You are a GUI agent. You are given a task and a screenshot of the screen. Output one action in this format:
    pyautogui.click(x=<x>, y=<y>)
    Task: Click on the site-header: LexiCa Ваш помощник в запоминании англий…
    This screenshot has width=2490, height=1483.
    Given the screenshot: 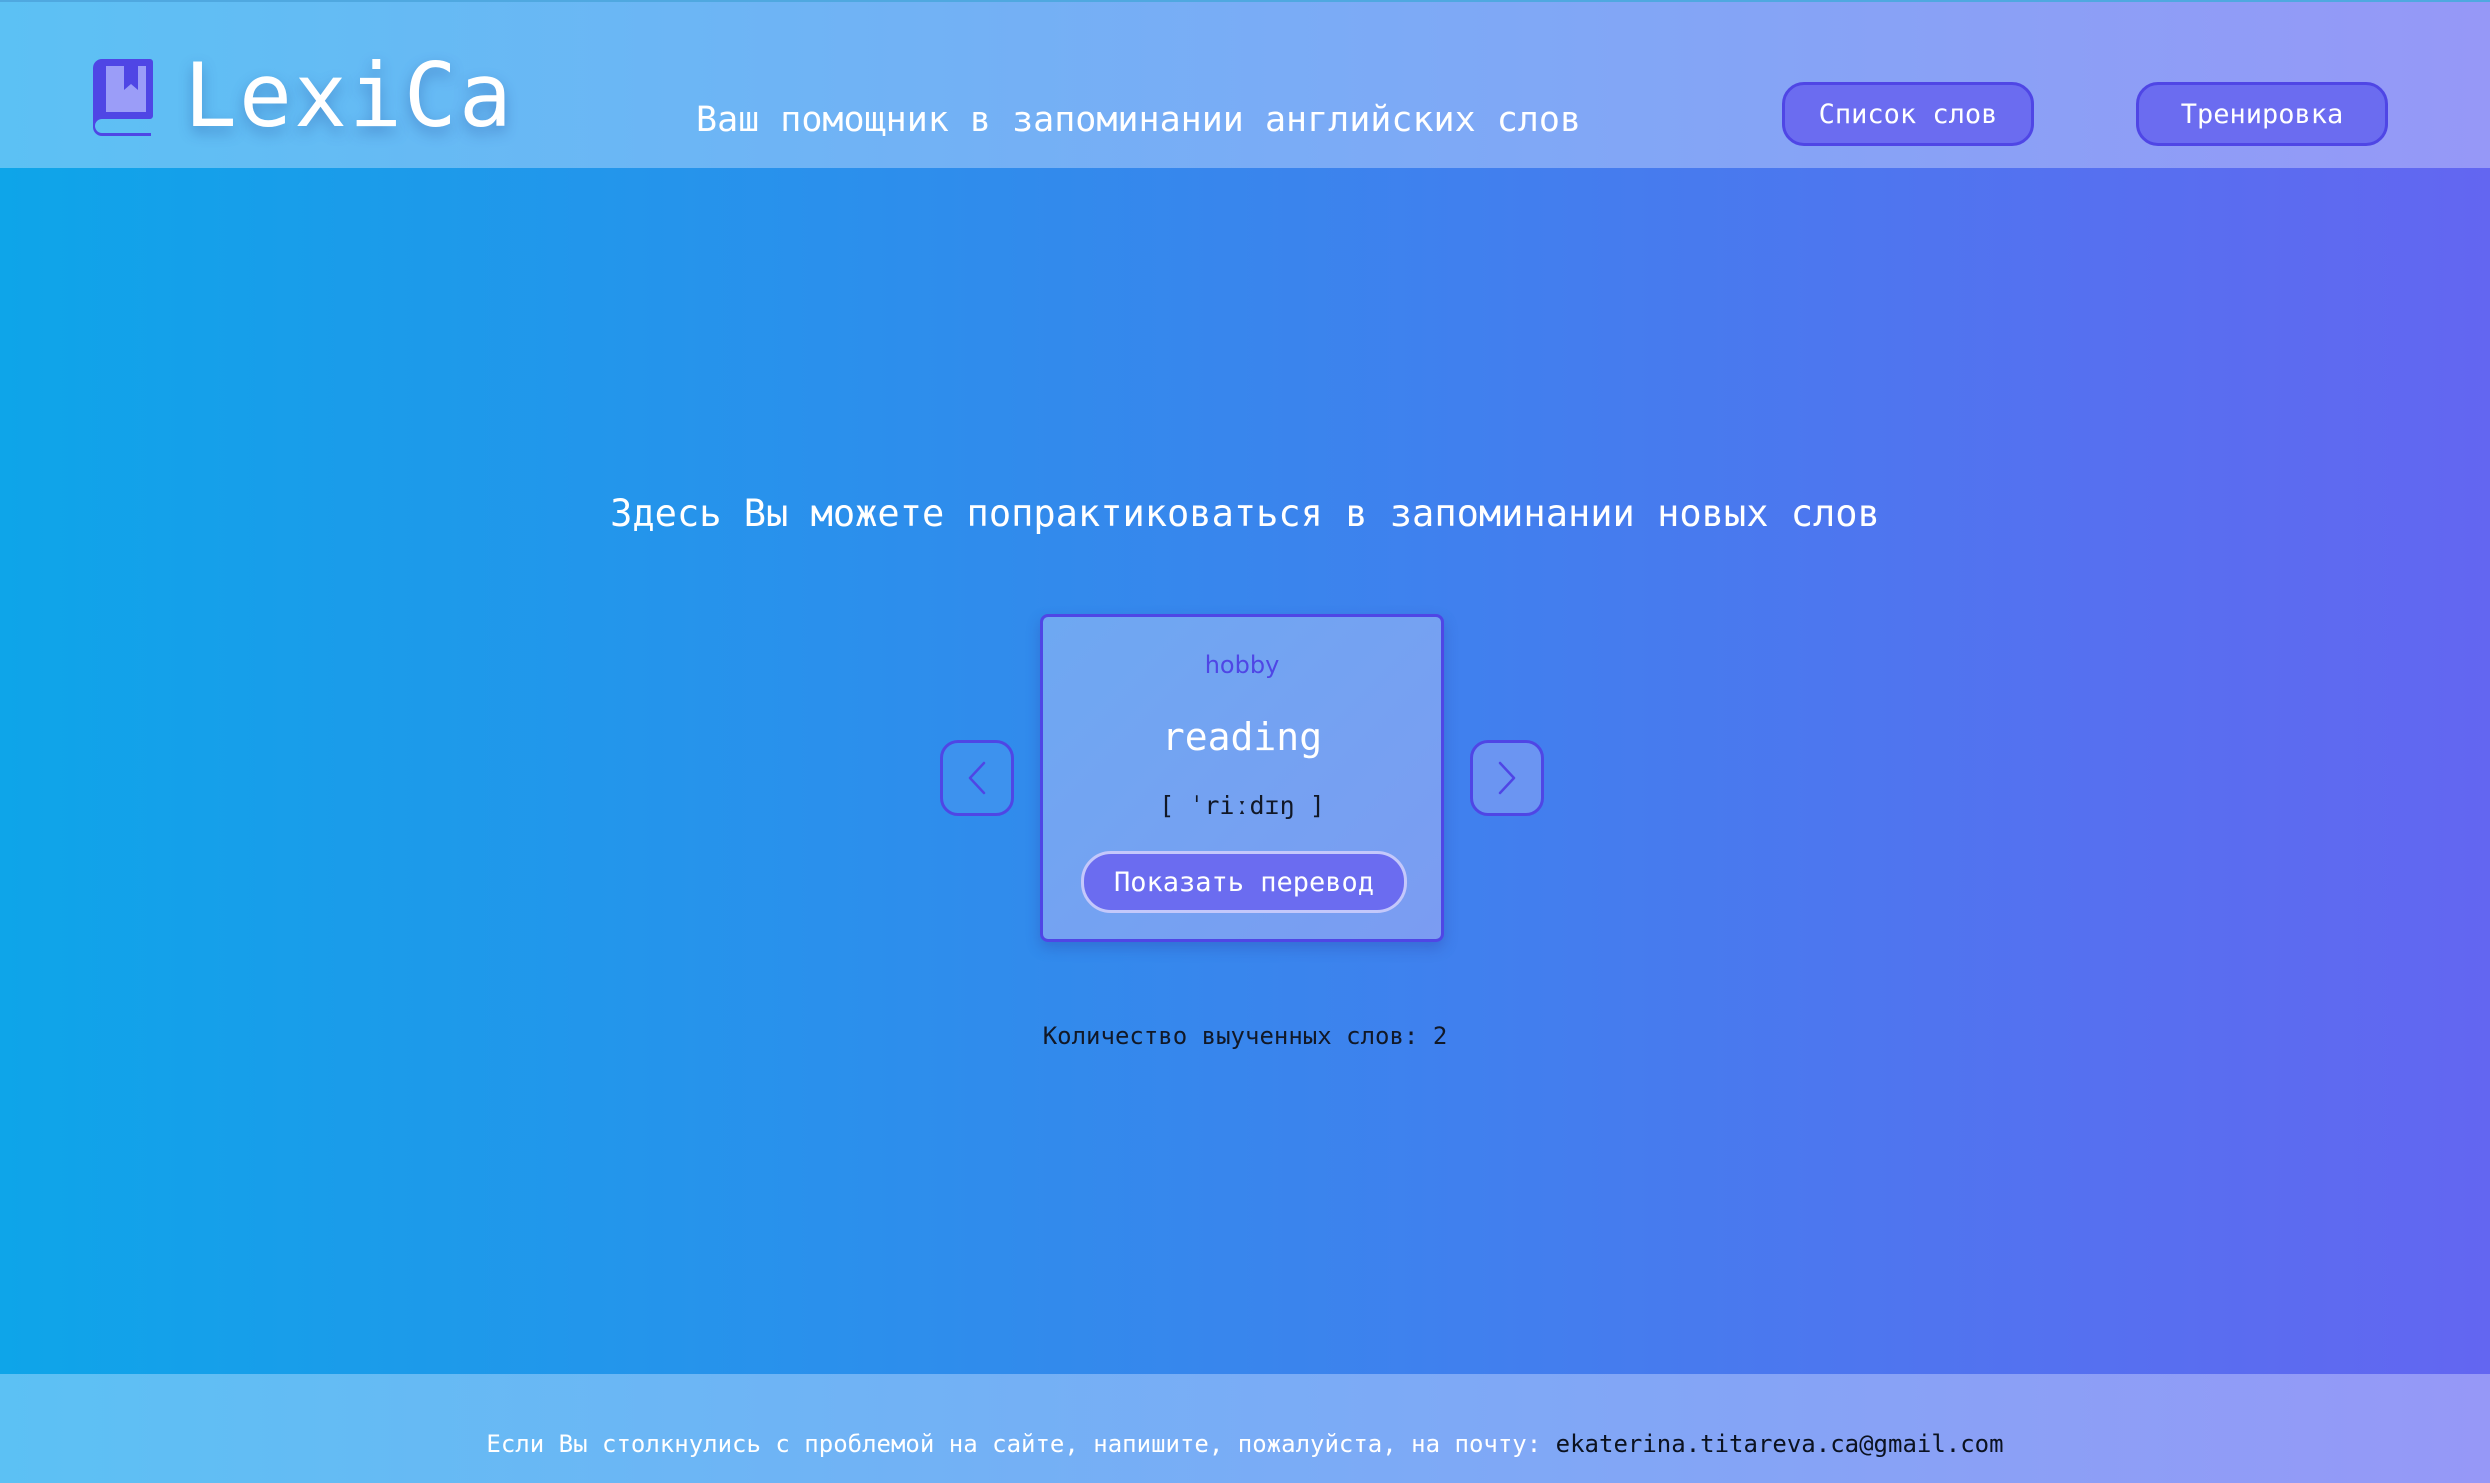 What is the action you would take?
    pyautogui.click(x=1245, y=84)
    